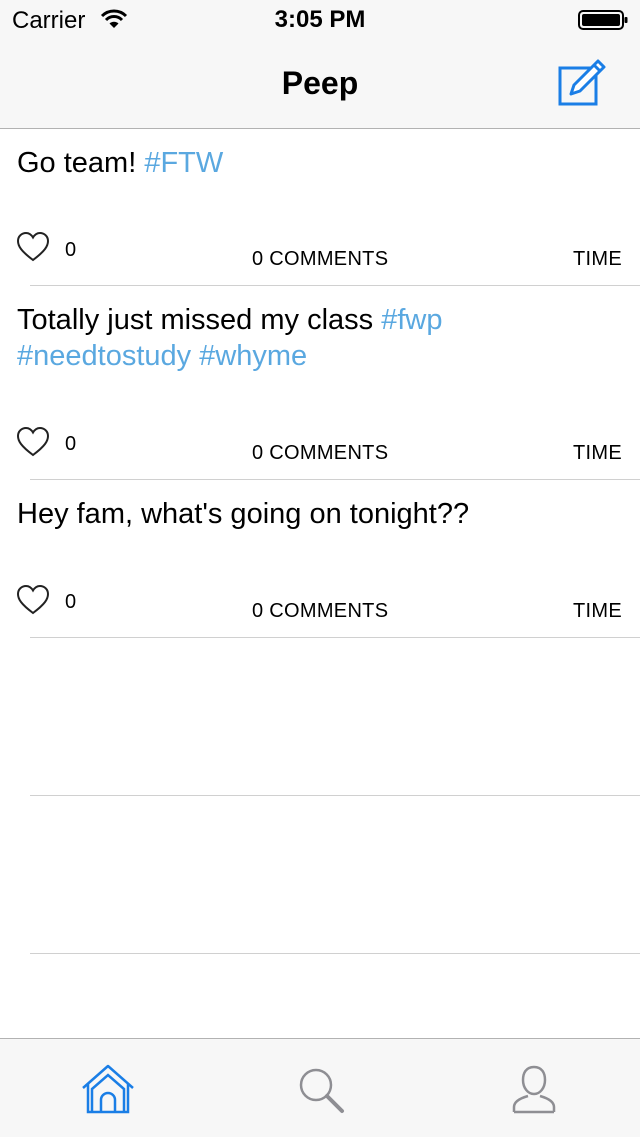  I want to click on post-body: Totally just missed my class, so click(199, 320).